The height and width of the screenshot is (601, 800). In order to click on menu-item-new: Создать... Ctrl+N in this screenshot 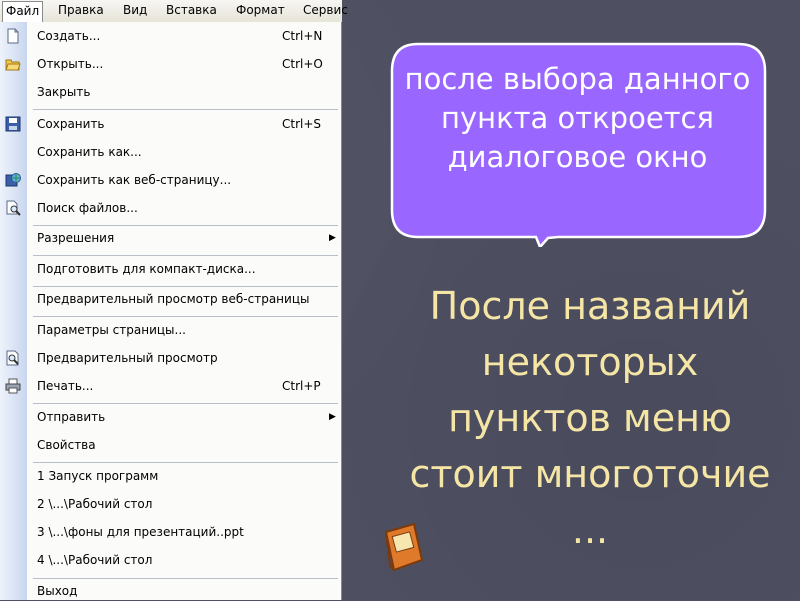, I will do `click(170, 37)`.